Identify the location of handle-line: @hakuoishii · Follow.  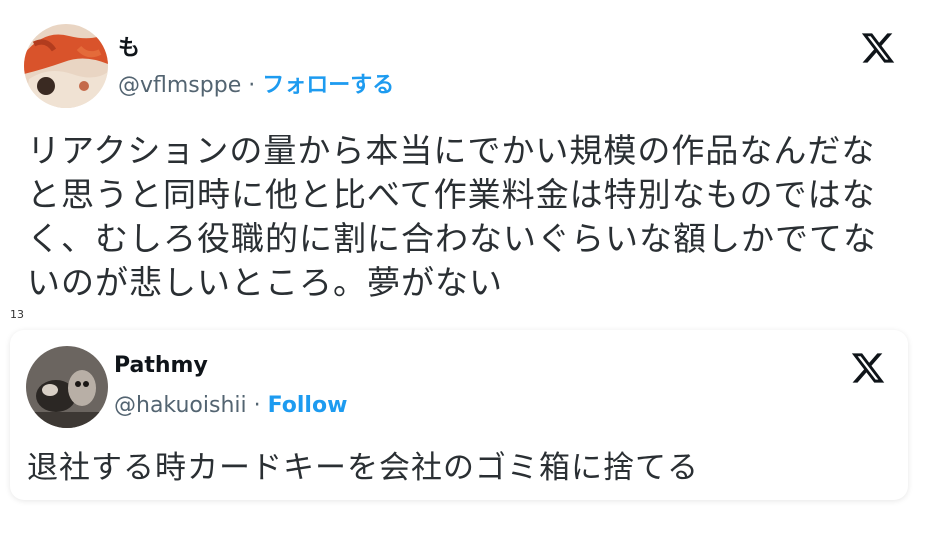
(230, 406).